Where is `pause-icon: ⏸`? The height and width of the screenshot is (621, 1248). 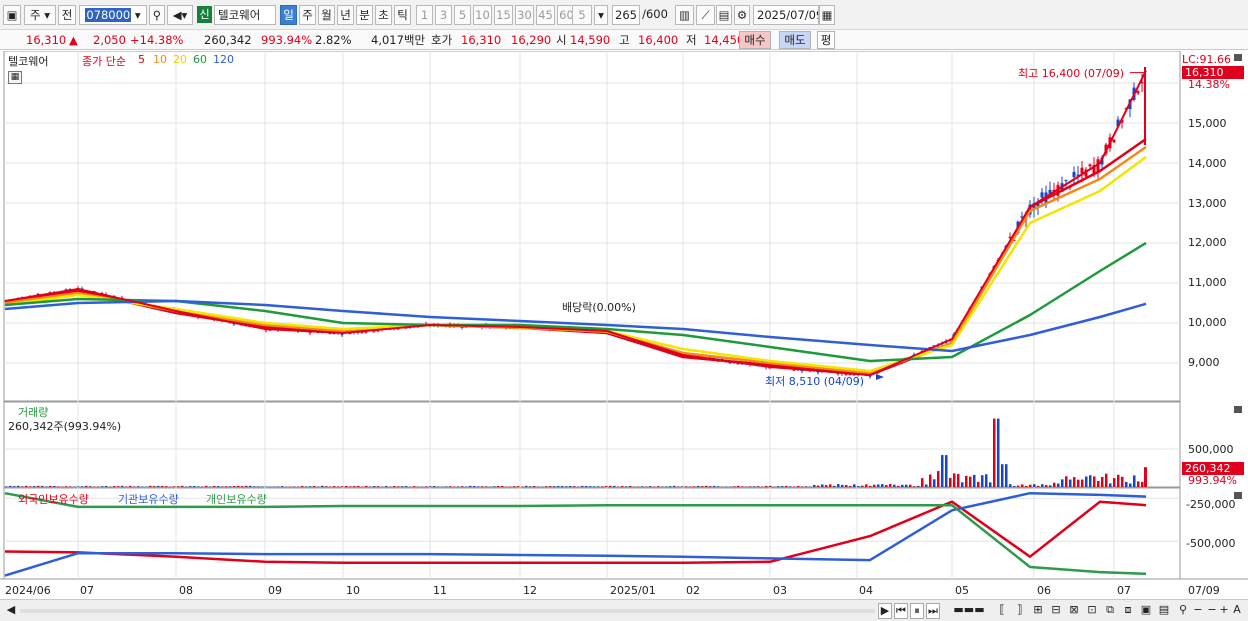
pause-icon: ⏸ is located at coordinates (917, 611).